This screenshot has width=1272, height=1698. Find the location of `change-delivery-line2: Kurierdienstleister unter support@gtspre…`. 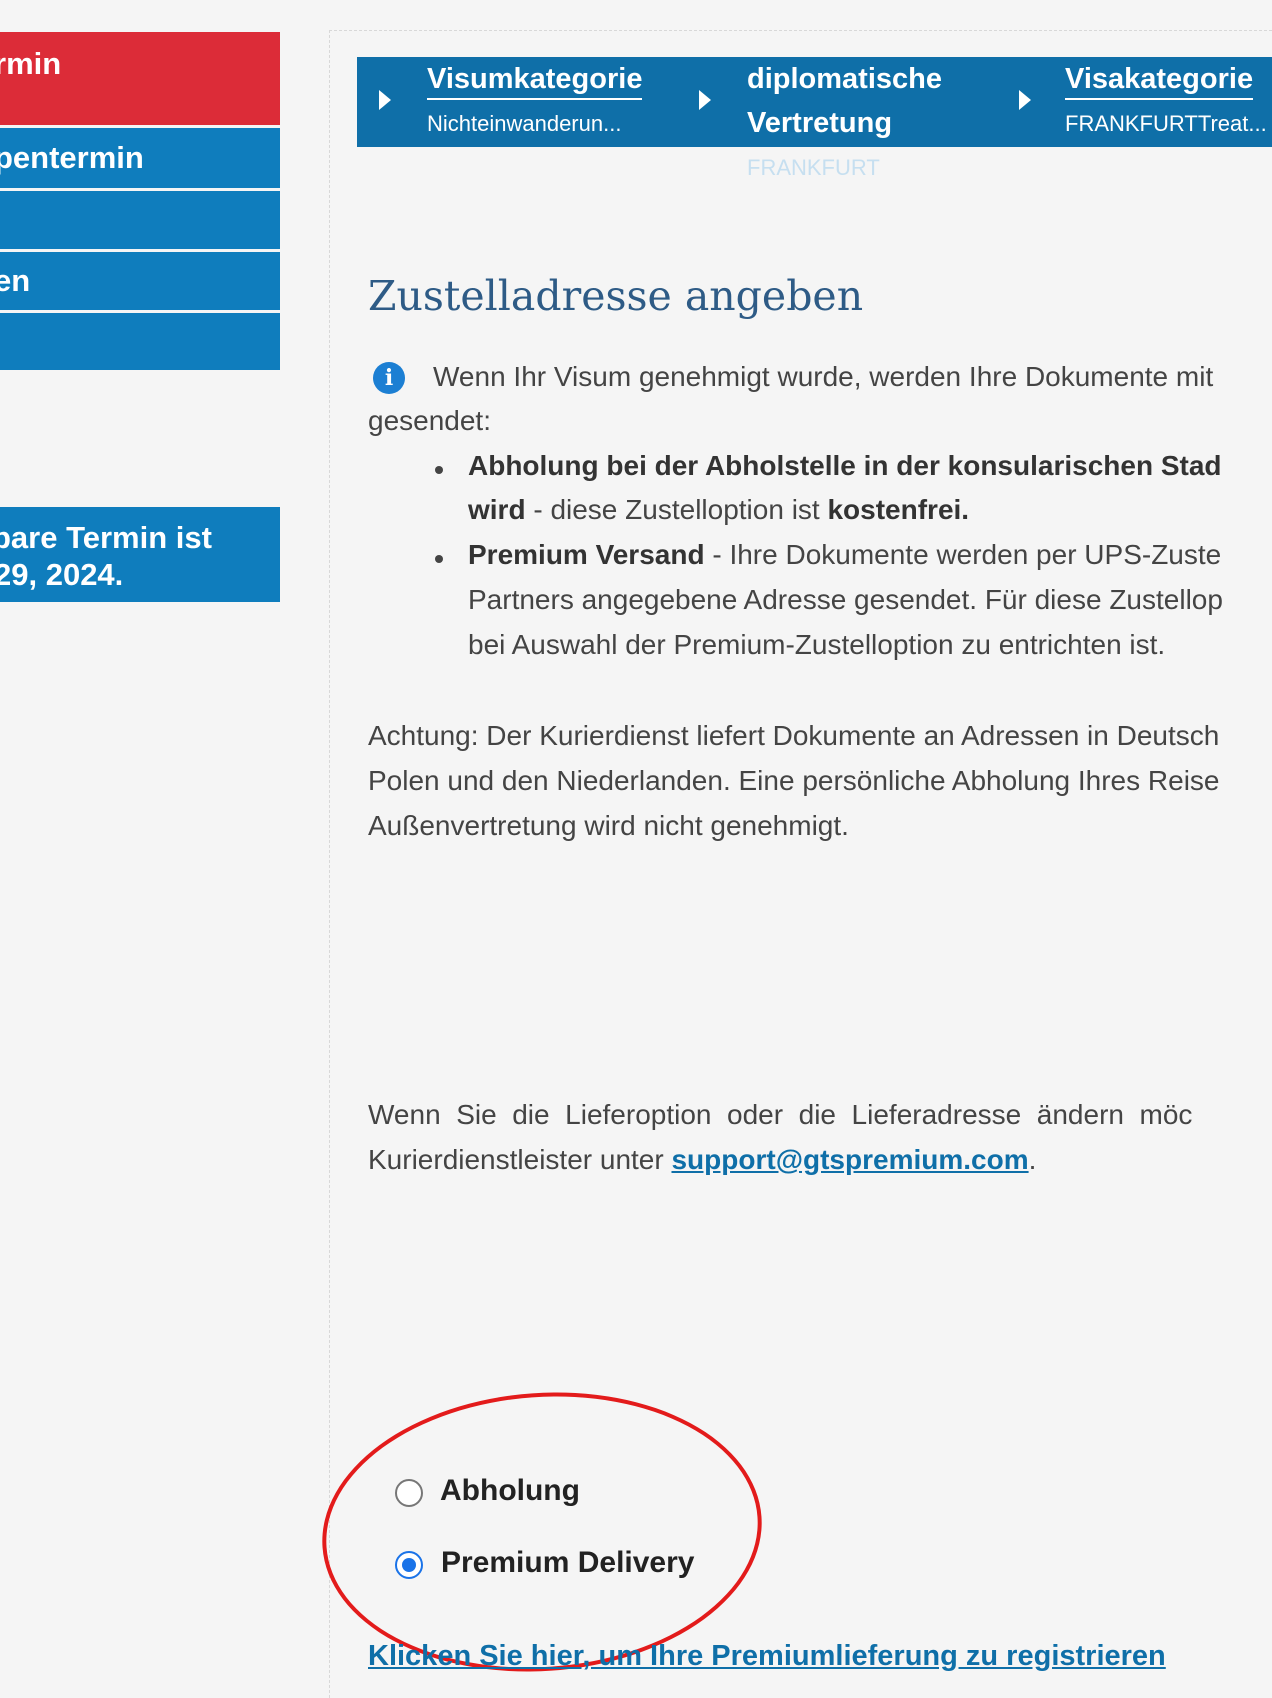

change-delivery-line2: Kurierdienstleister unter support@gtspre… is located at coordinates (702, 1160).